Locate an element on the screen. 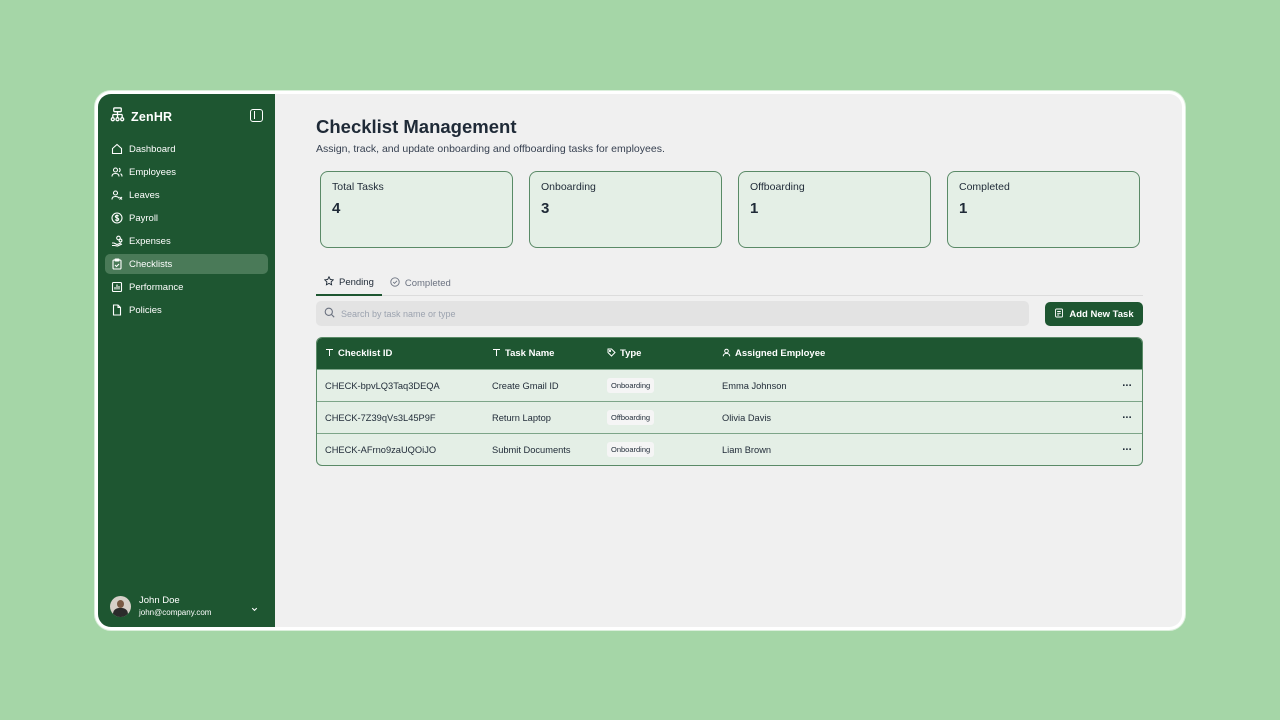  stat-card-onboarding: Onboarding 3 is located at coordinates (625, 209).